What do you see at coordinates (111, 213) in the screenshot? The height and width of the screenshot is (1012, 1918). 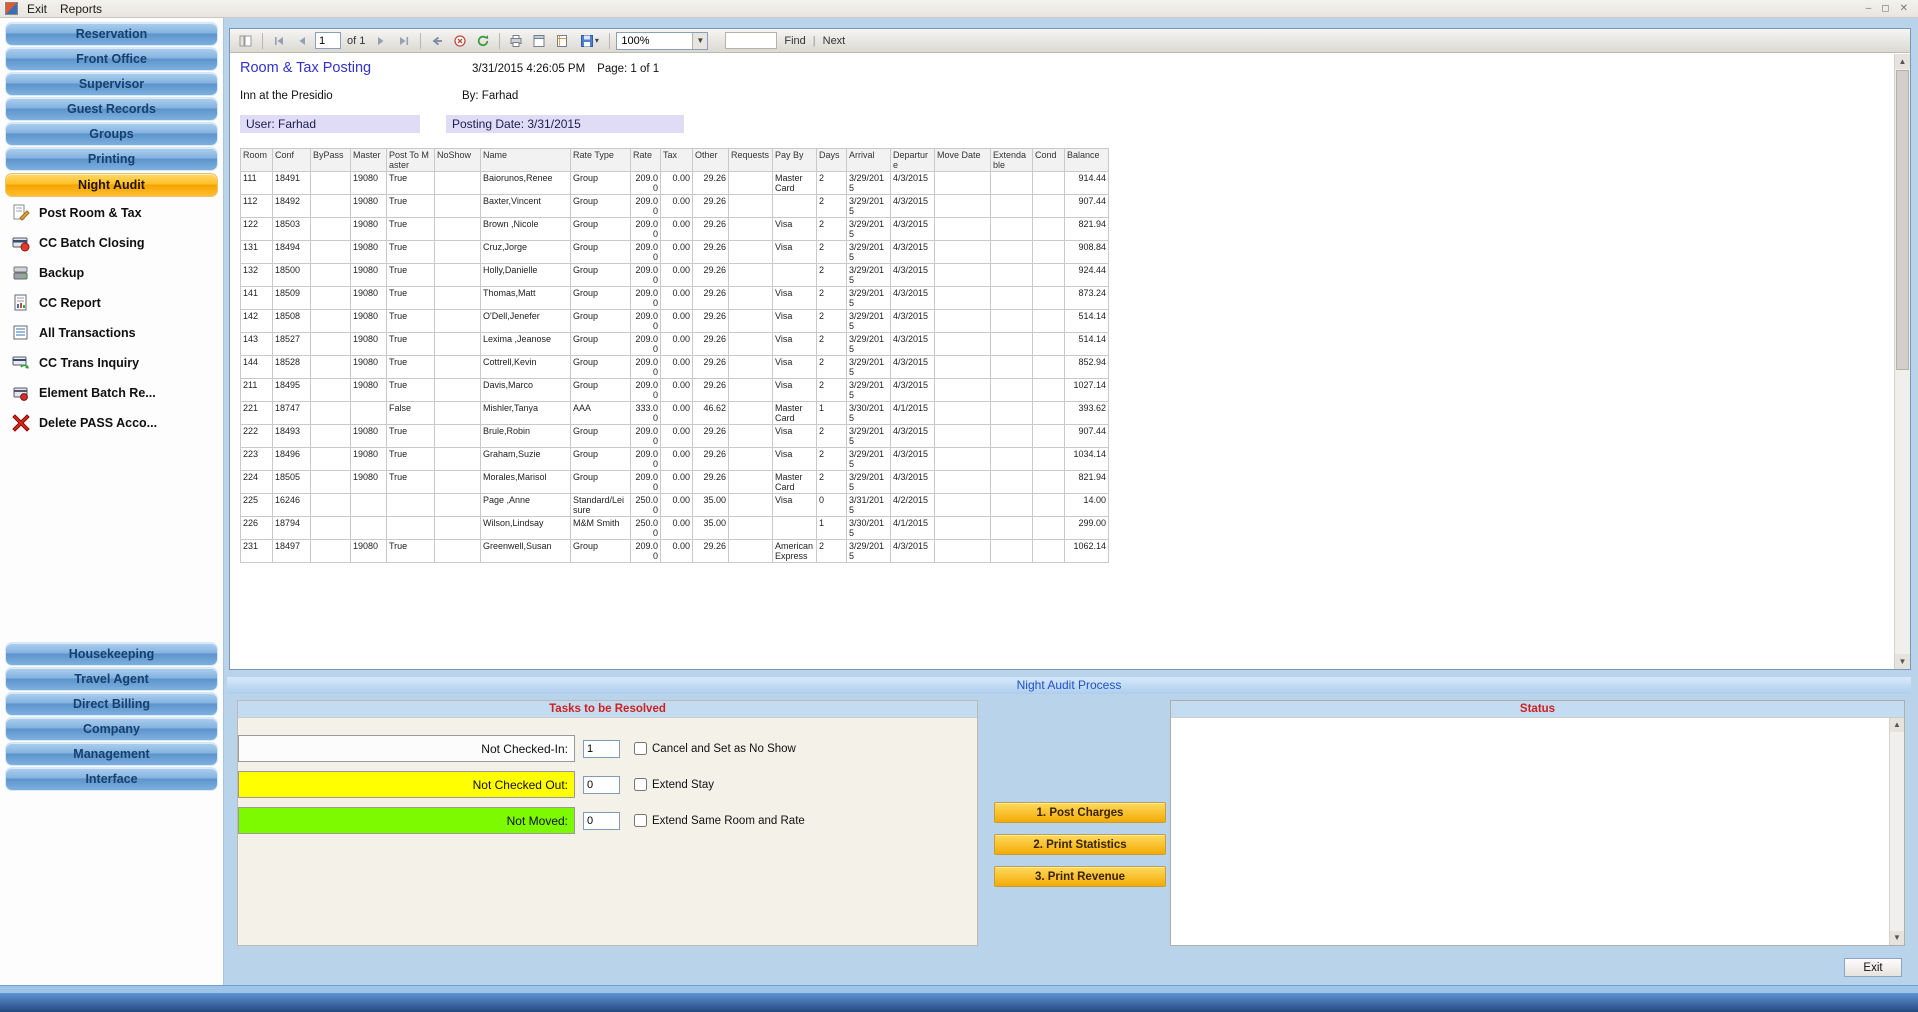 I see `sidebar-item-post-room-tax: Post Room & Tax` at bounding box center [111, 213].